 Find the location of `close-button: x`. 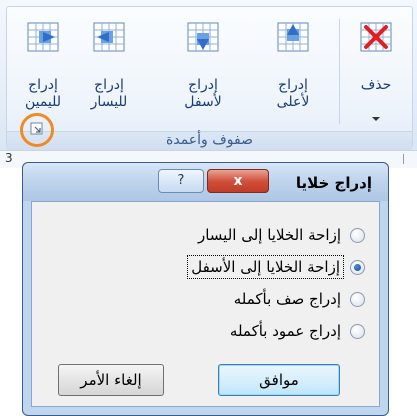

close-button: x is located at coordinates (238, 181).